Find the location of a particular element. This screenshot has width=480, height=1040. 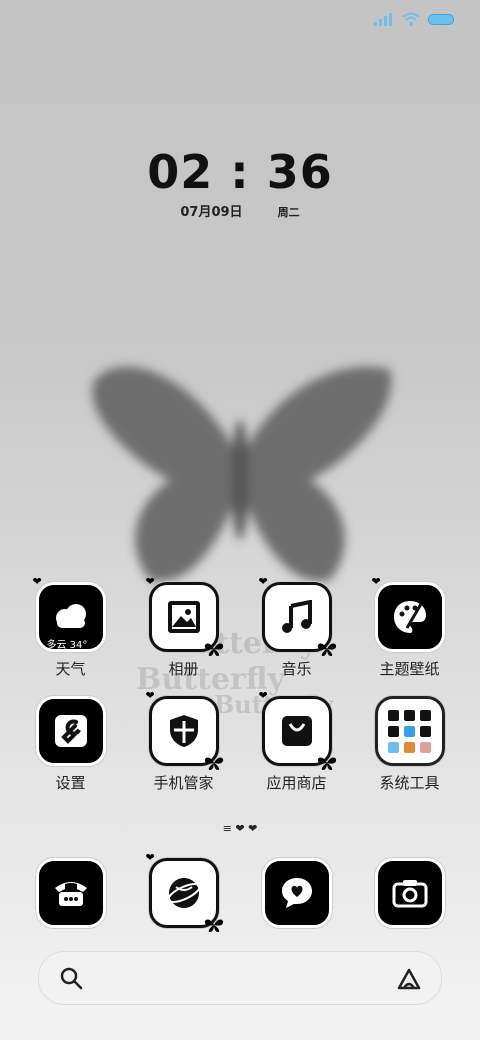

globe-icon is located at coordinates (183, 893).